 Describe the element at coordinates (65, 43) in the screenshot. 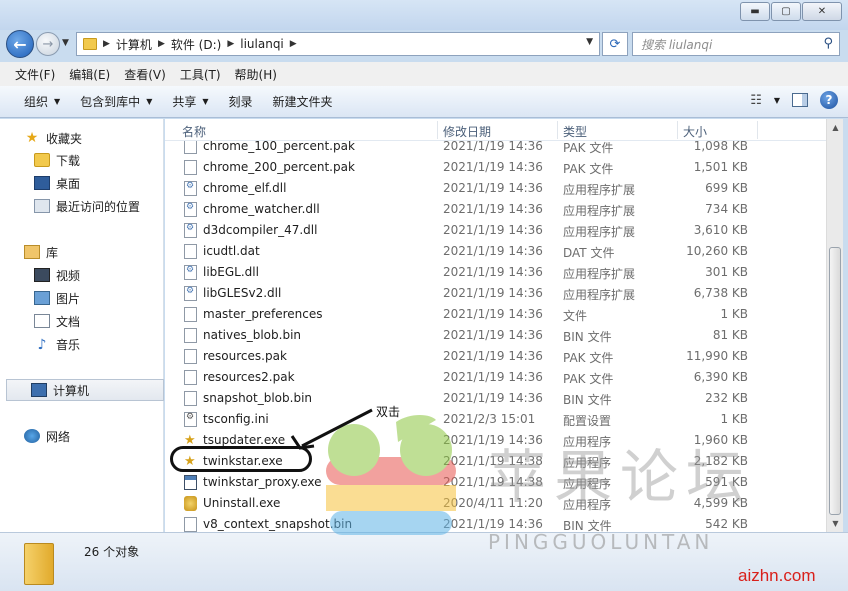

I see `recent-pages-dropdown: ▼` at that location.